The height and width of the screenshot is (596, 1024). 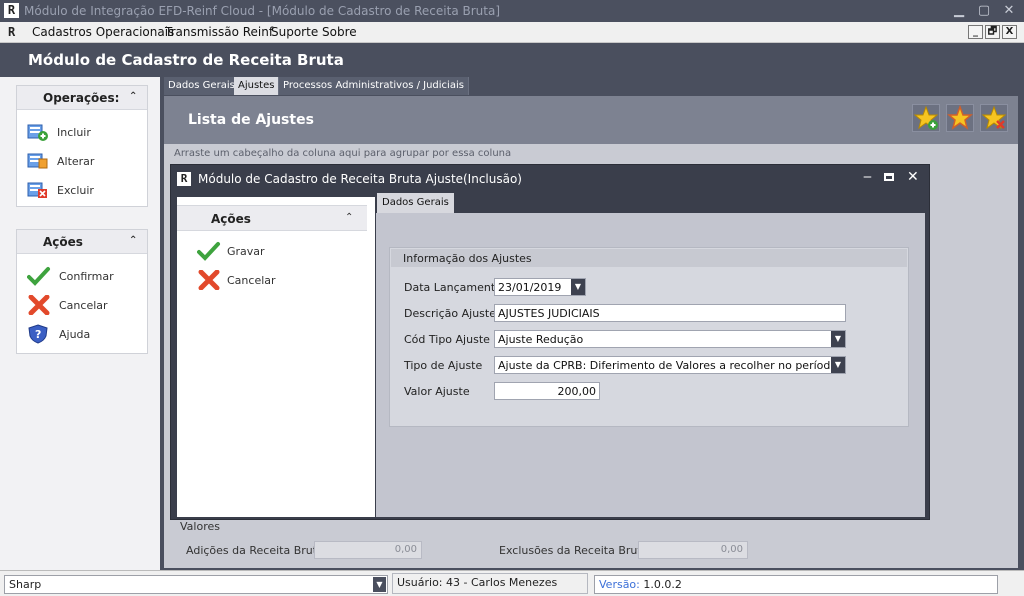 I want to click on favorite-button, so click(x=960, y=118).